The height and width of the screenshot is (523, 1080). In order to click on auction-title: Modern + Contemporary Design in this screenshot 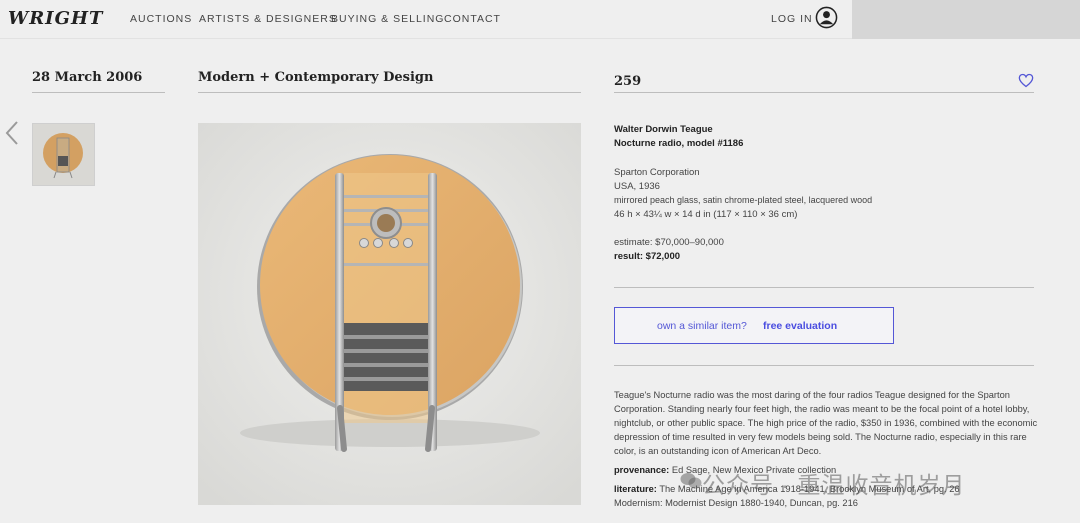, I will do `click(316, 77)`.